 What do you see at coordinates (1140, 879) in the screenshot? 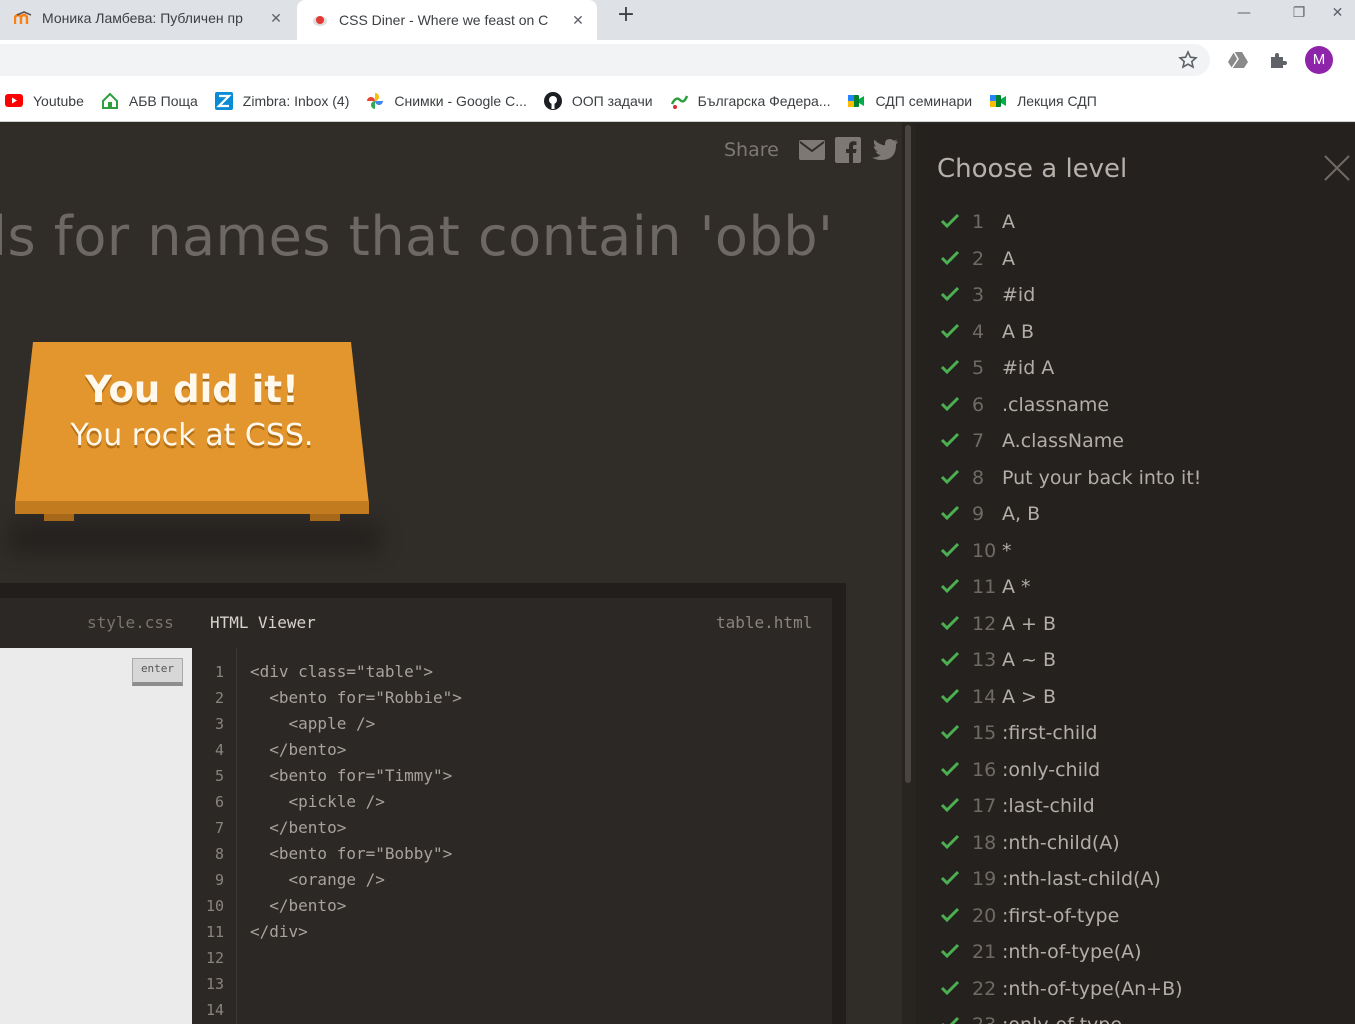
I see `level-item: 19:nth-last-child(A)` at bounding box center [1140, 879].